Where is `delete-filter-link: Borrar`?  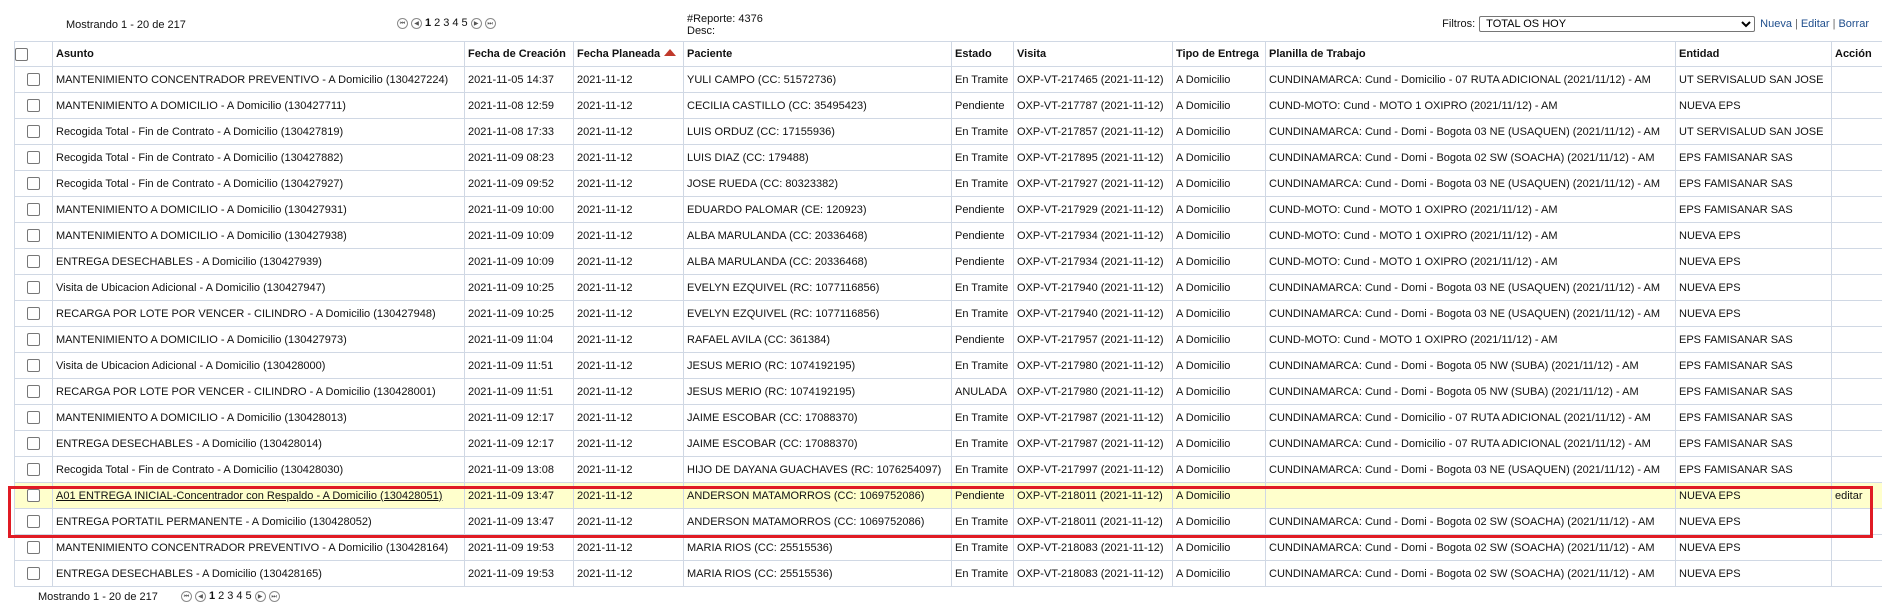 delete-filter-link: Borrar is located at coordinates (1853, 24).